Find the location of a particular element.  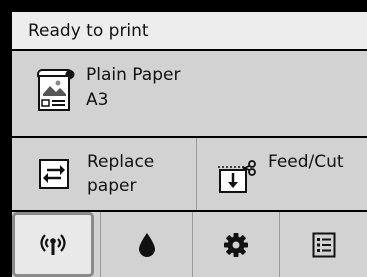

replace-paper-label-line1: Replace is located at coordinates (121, 162).